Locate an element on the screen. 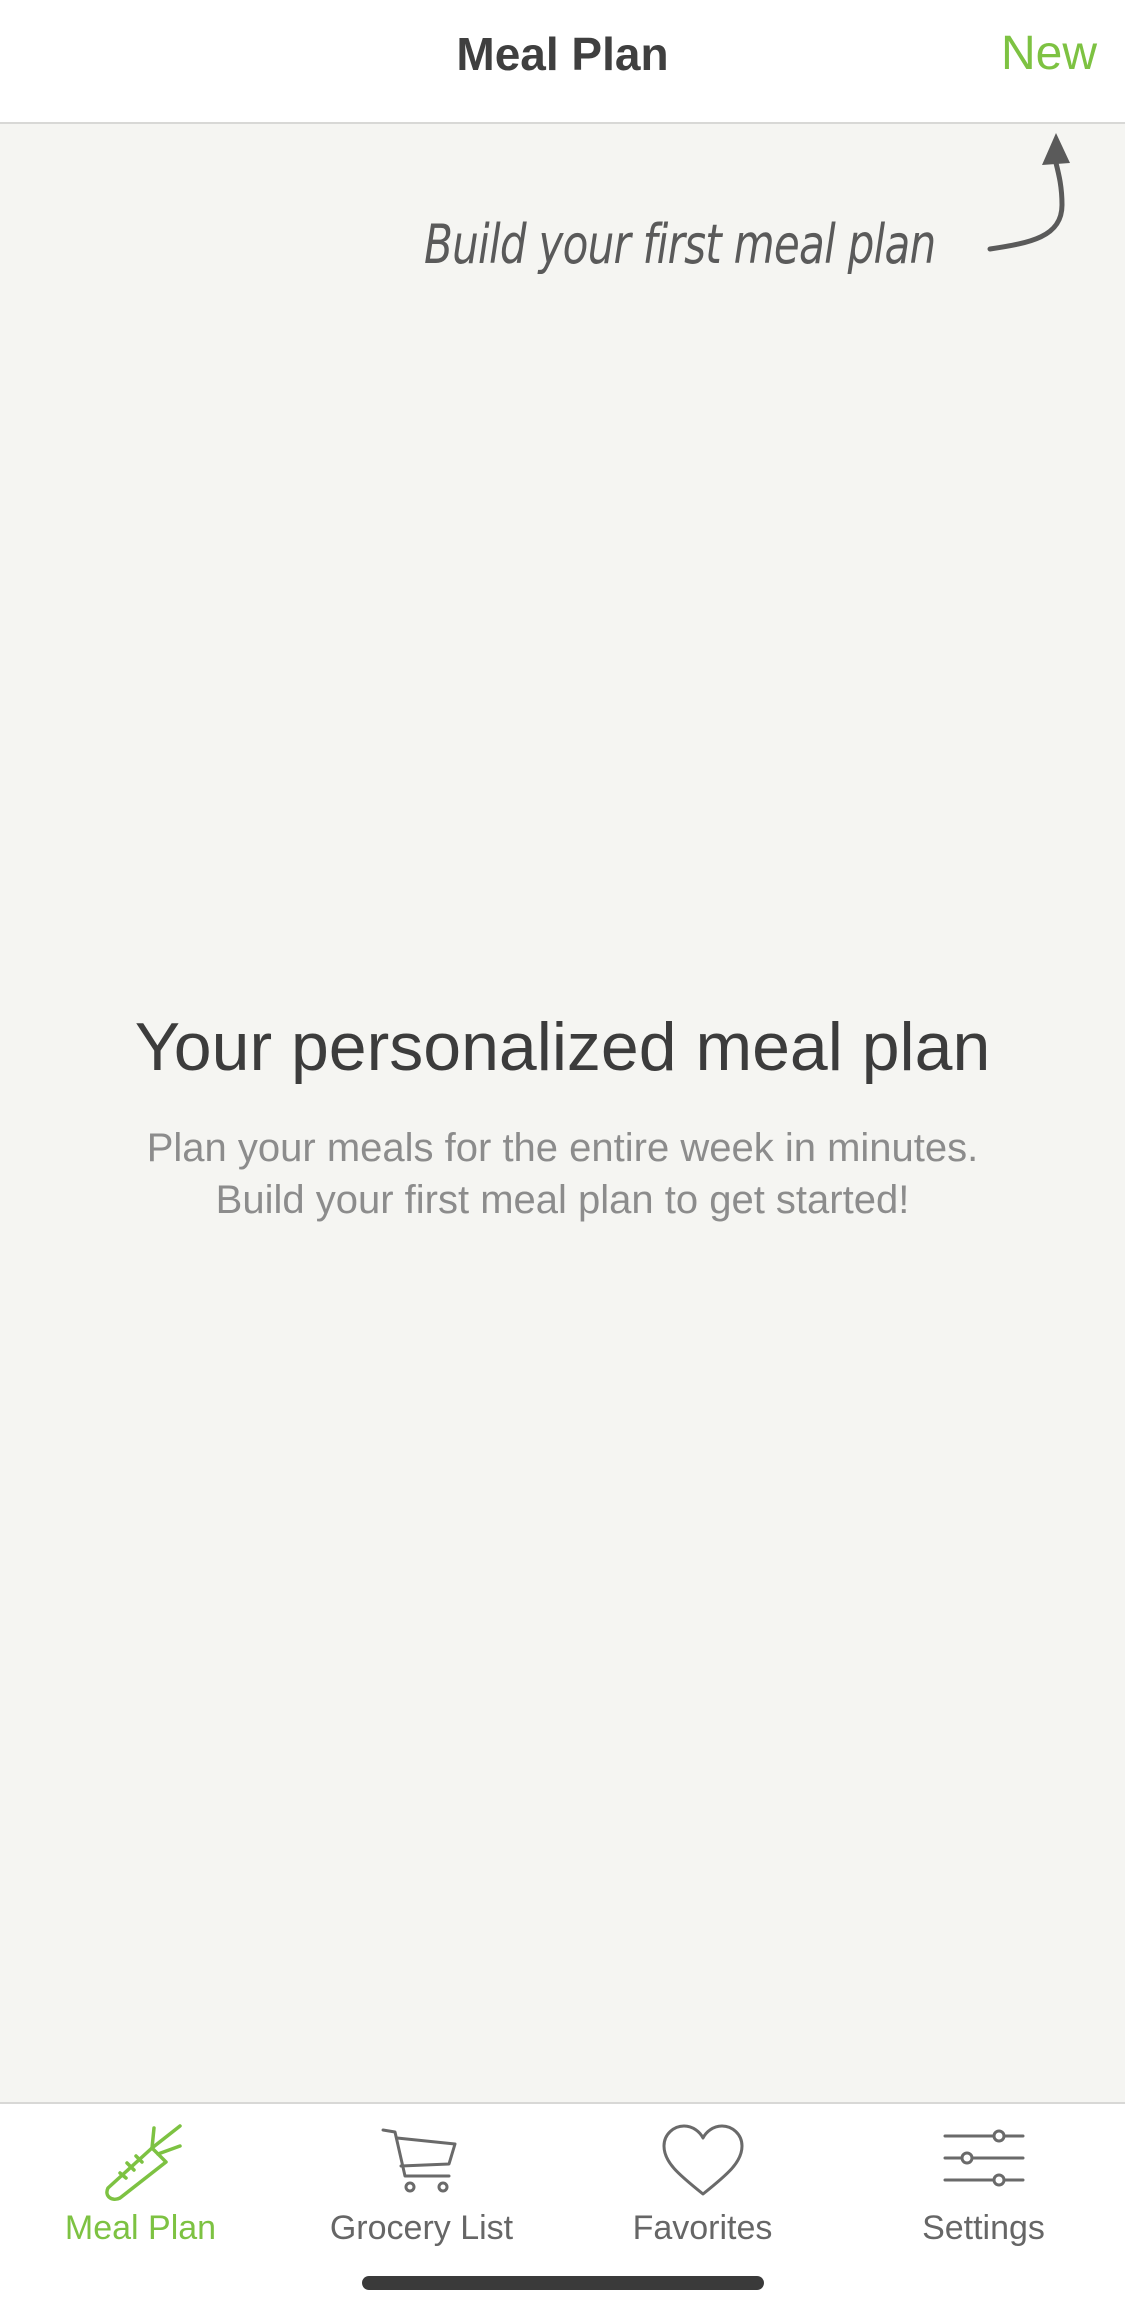 This screenshot has width=1125, height=2314. tab-meal-plan: Meal Plan is located at coordinates (140, 2179).